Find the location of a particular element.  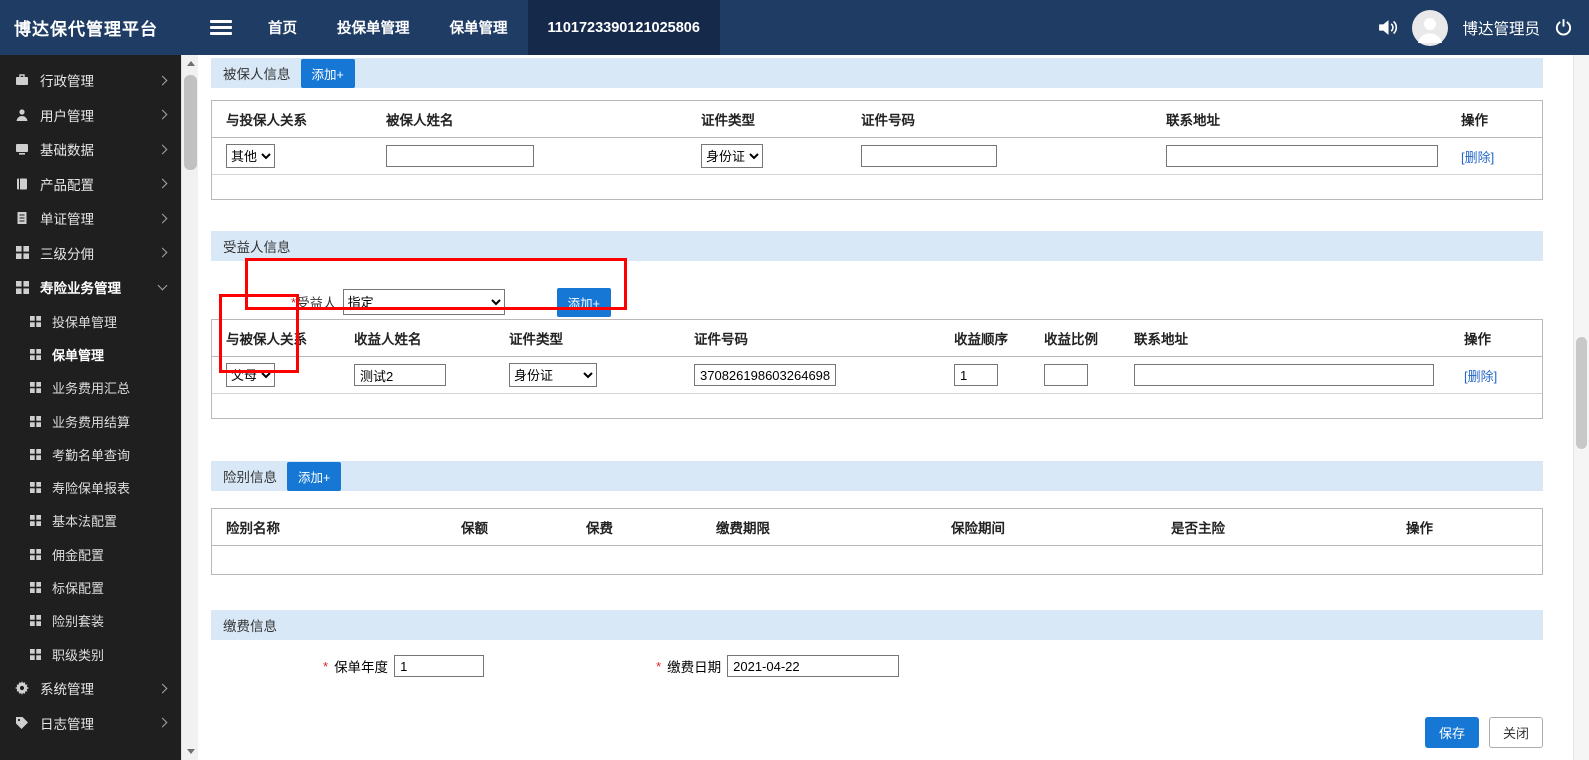

sidebar-subitem-risk-package: 险别套装 is located at coordinates (90, 620).